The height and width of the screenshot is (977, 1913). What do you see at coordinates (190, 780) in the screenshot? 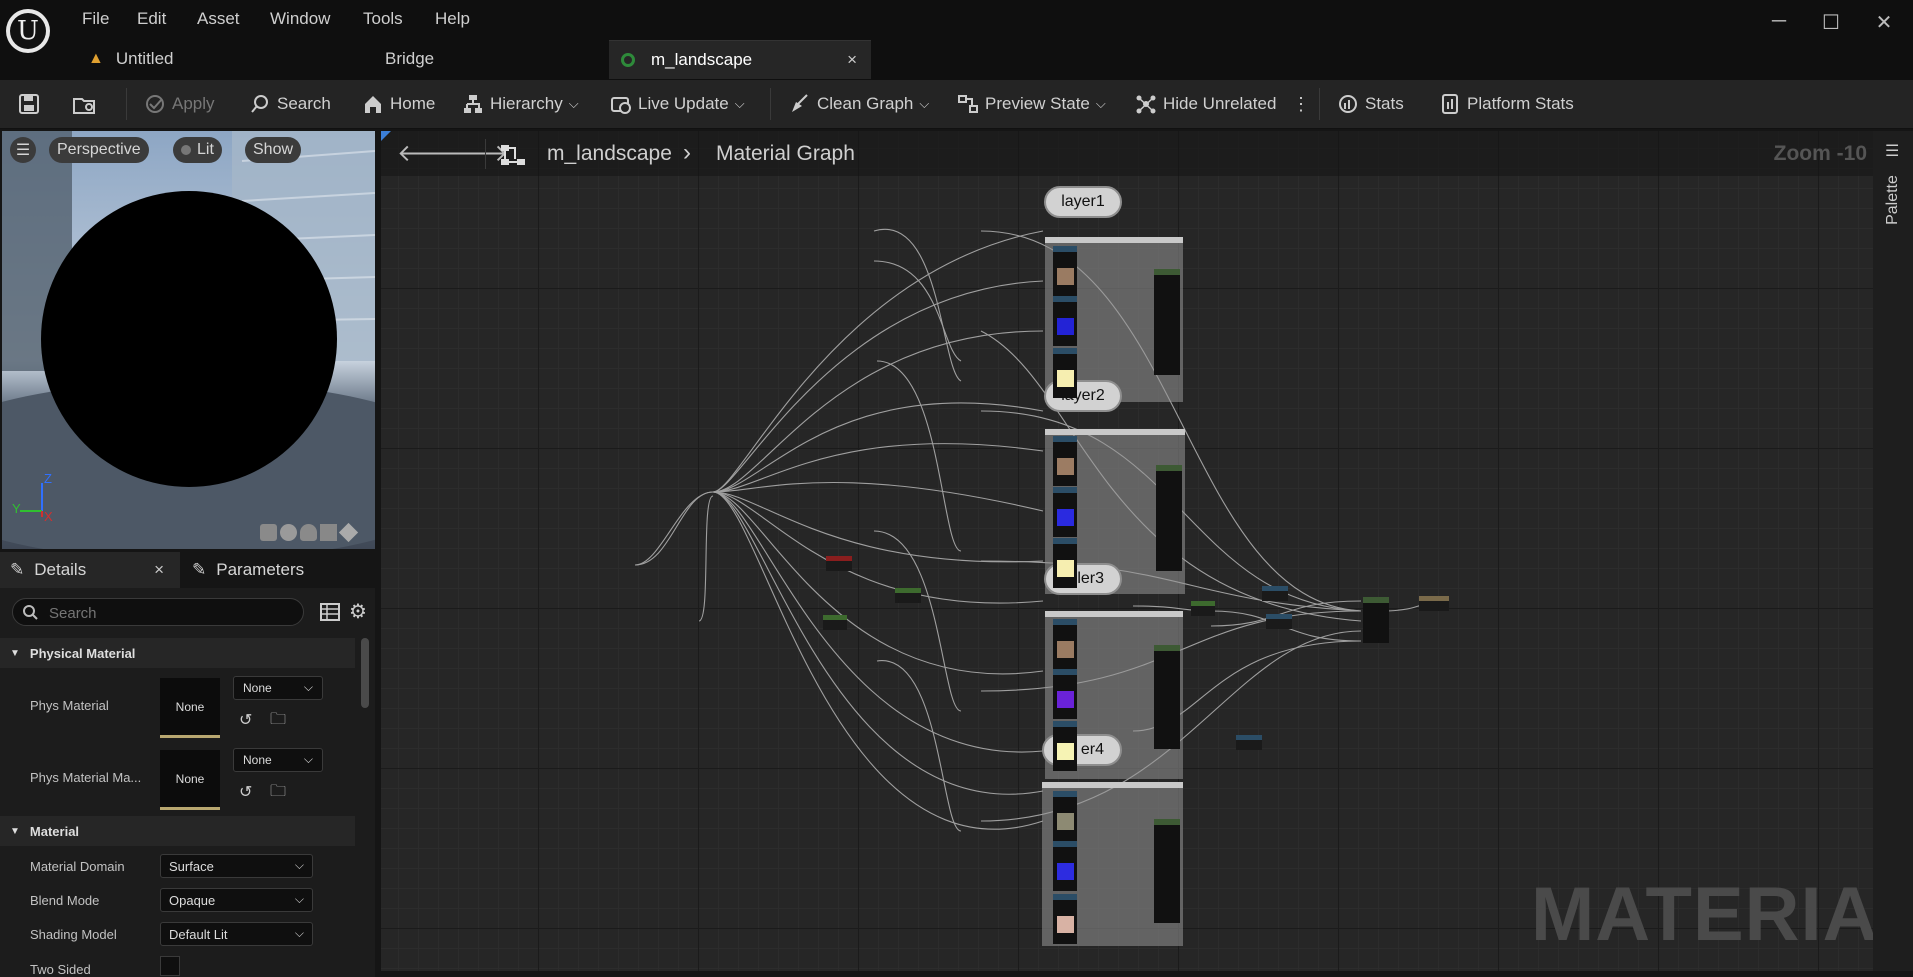
I see `phys-material-mask-thumbnail: None` at bounding box center [190, 780].